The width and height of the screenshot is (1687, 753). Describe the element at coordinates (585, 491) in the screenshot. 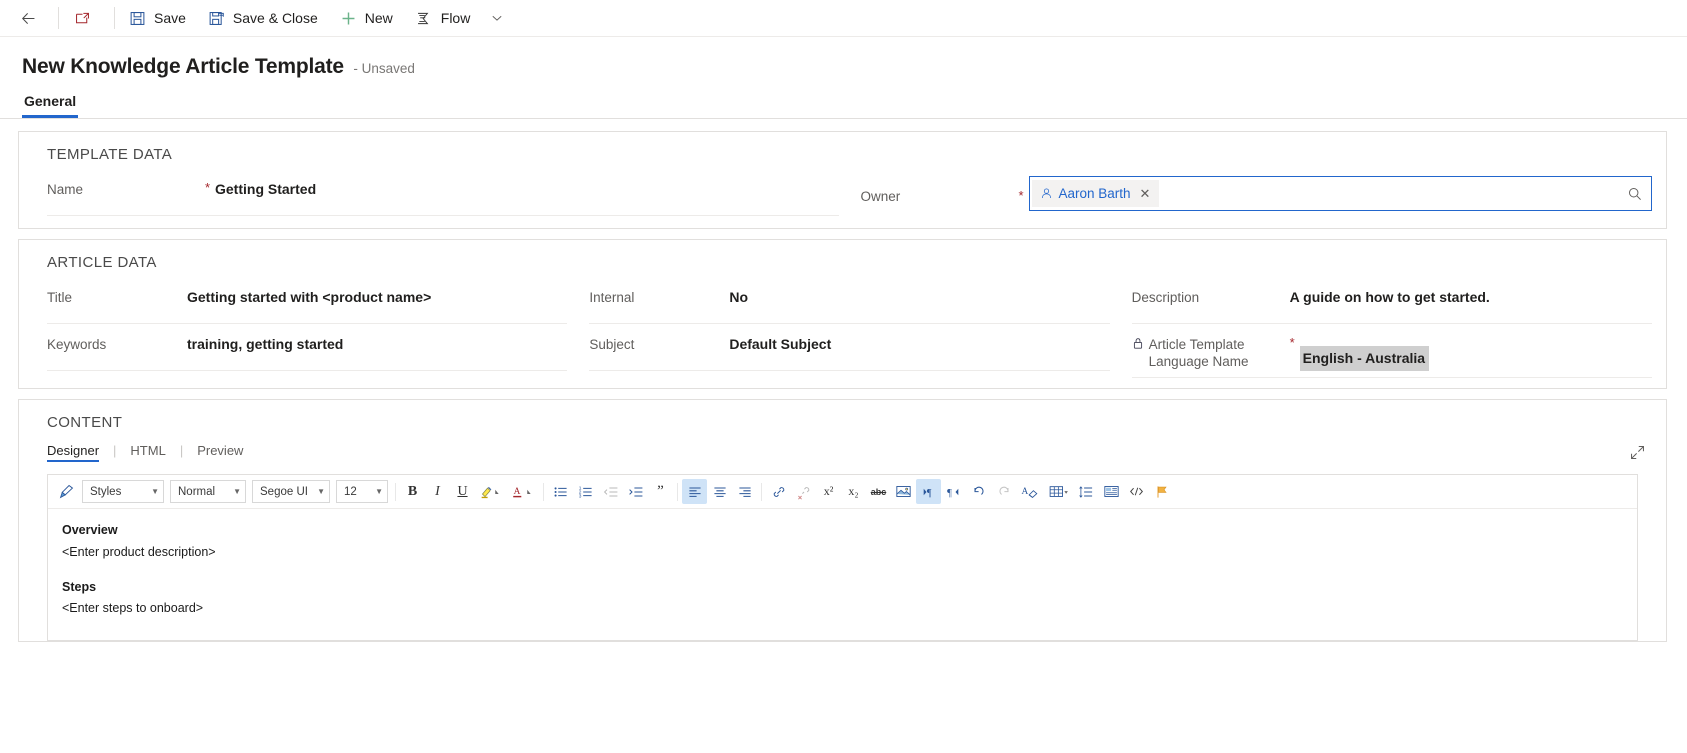

I see `numbered-list-icon: 1 2 3` at that location.